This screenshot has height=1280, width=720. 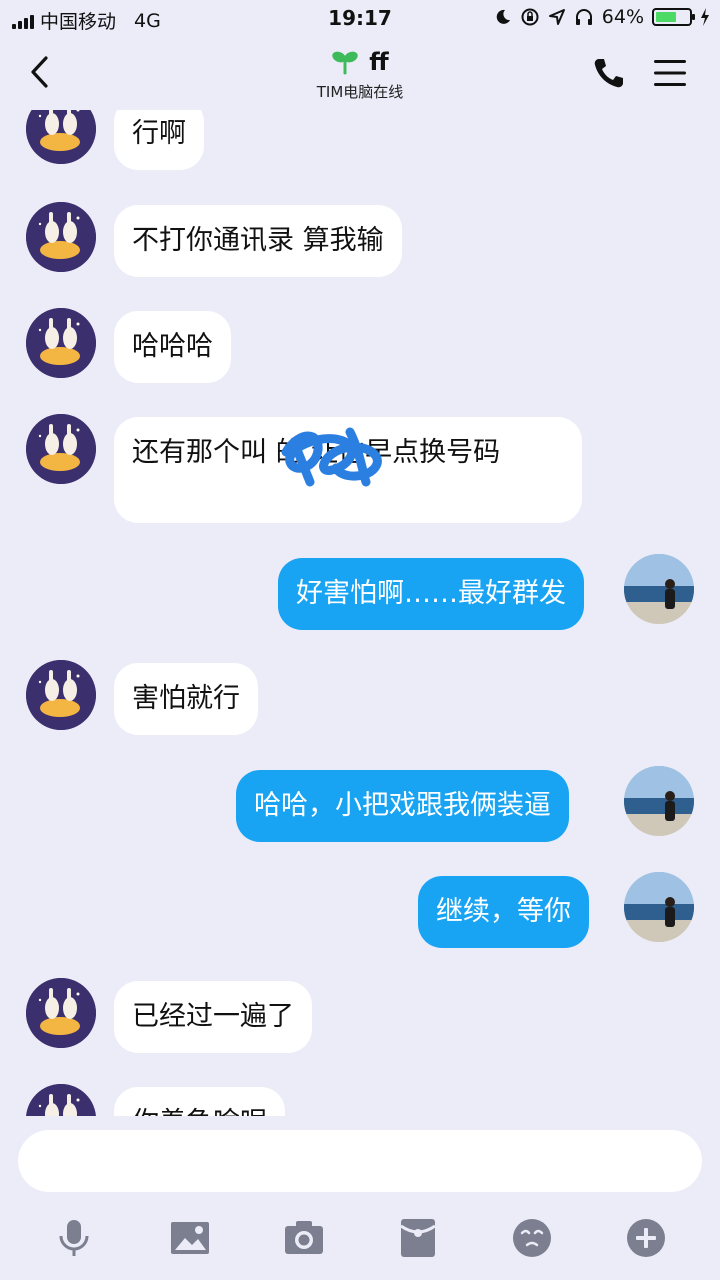 I want to click on message-bubble: 你着急啥呢, so click(x=199, y=1101).